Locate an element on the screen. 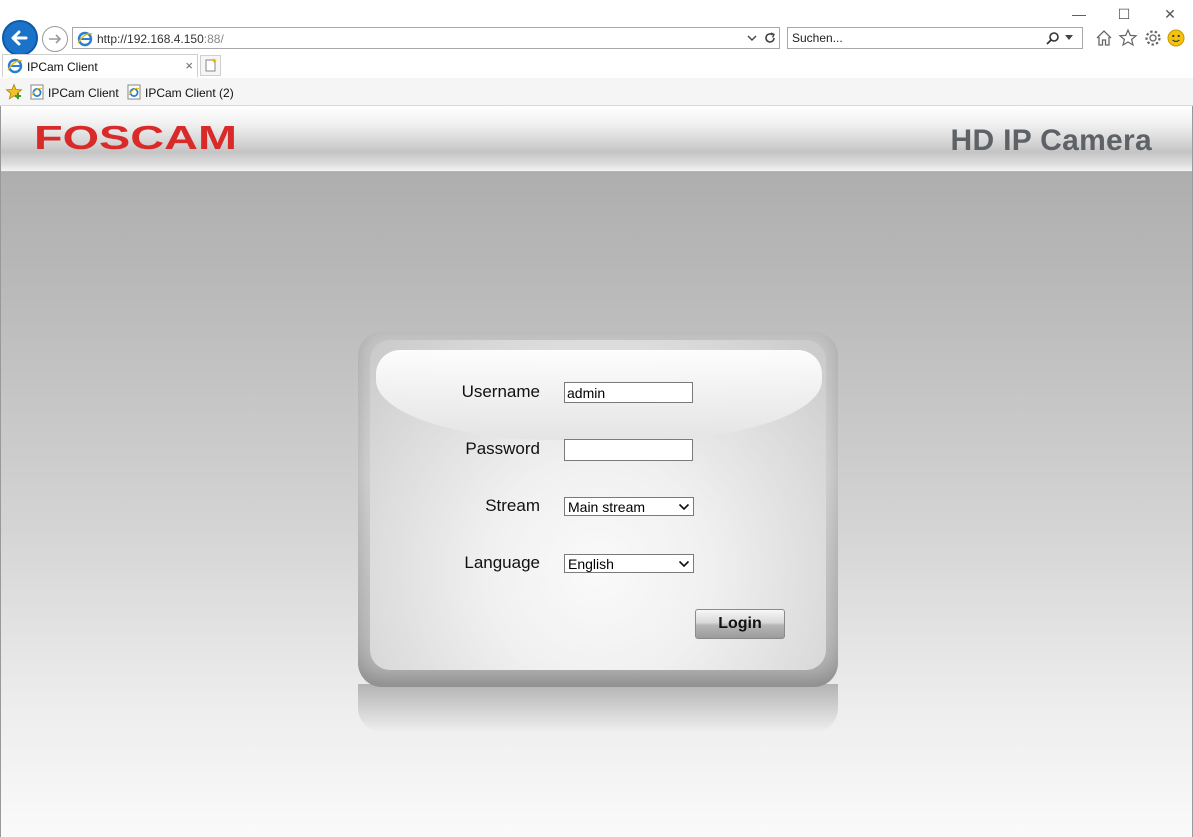  stream-select-value: Main stream is located at coordinates (607, 507).